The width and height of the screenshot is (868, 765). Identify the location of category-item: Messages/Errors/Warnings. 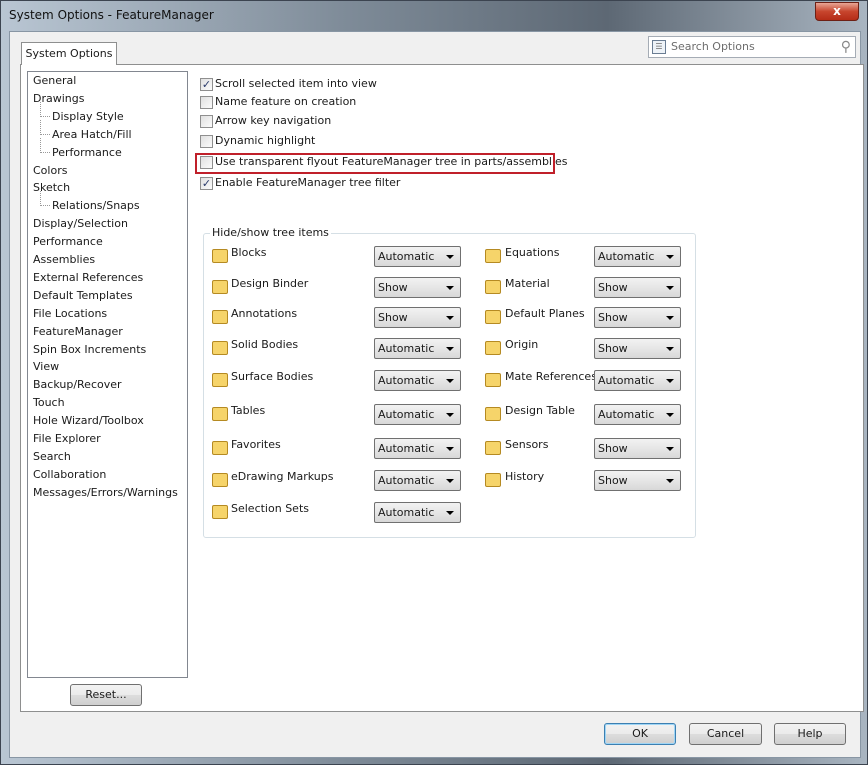
(105, 492).